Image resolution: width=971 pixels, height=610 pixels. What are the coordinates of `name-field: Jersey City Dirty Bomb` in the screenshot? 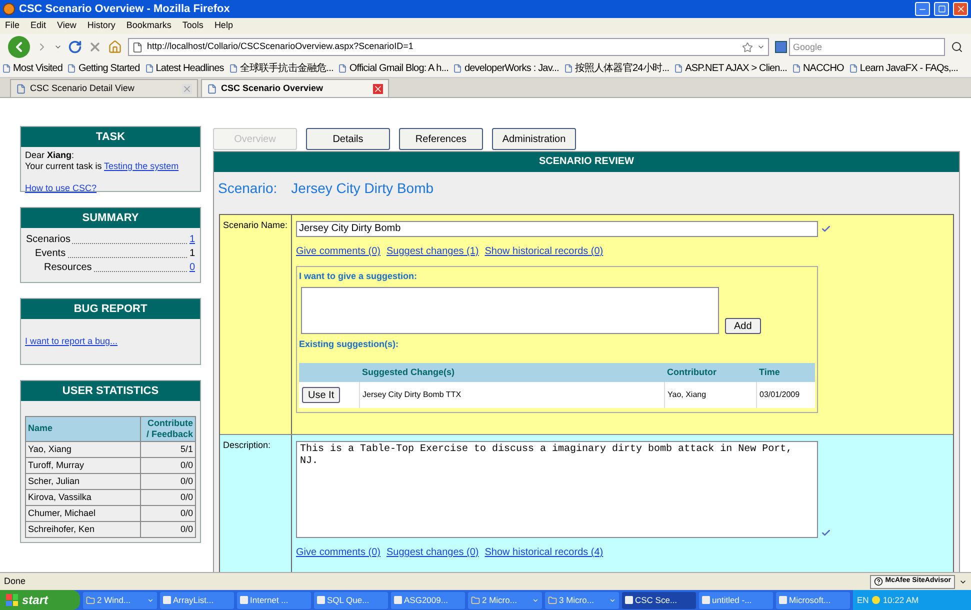 It's located at (557, 229).